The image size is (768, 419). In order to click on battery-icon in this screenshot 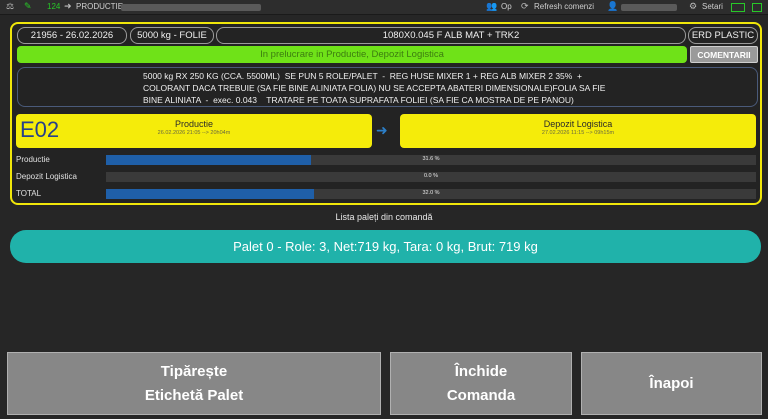, I will do `click(738, 7)`.